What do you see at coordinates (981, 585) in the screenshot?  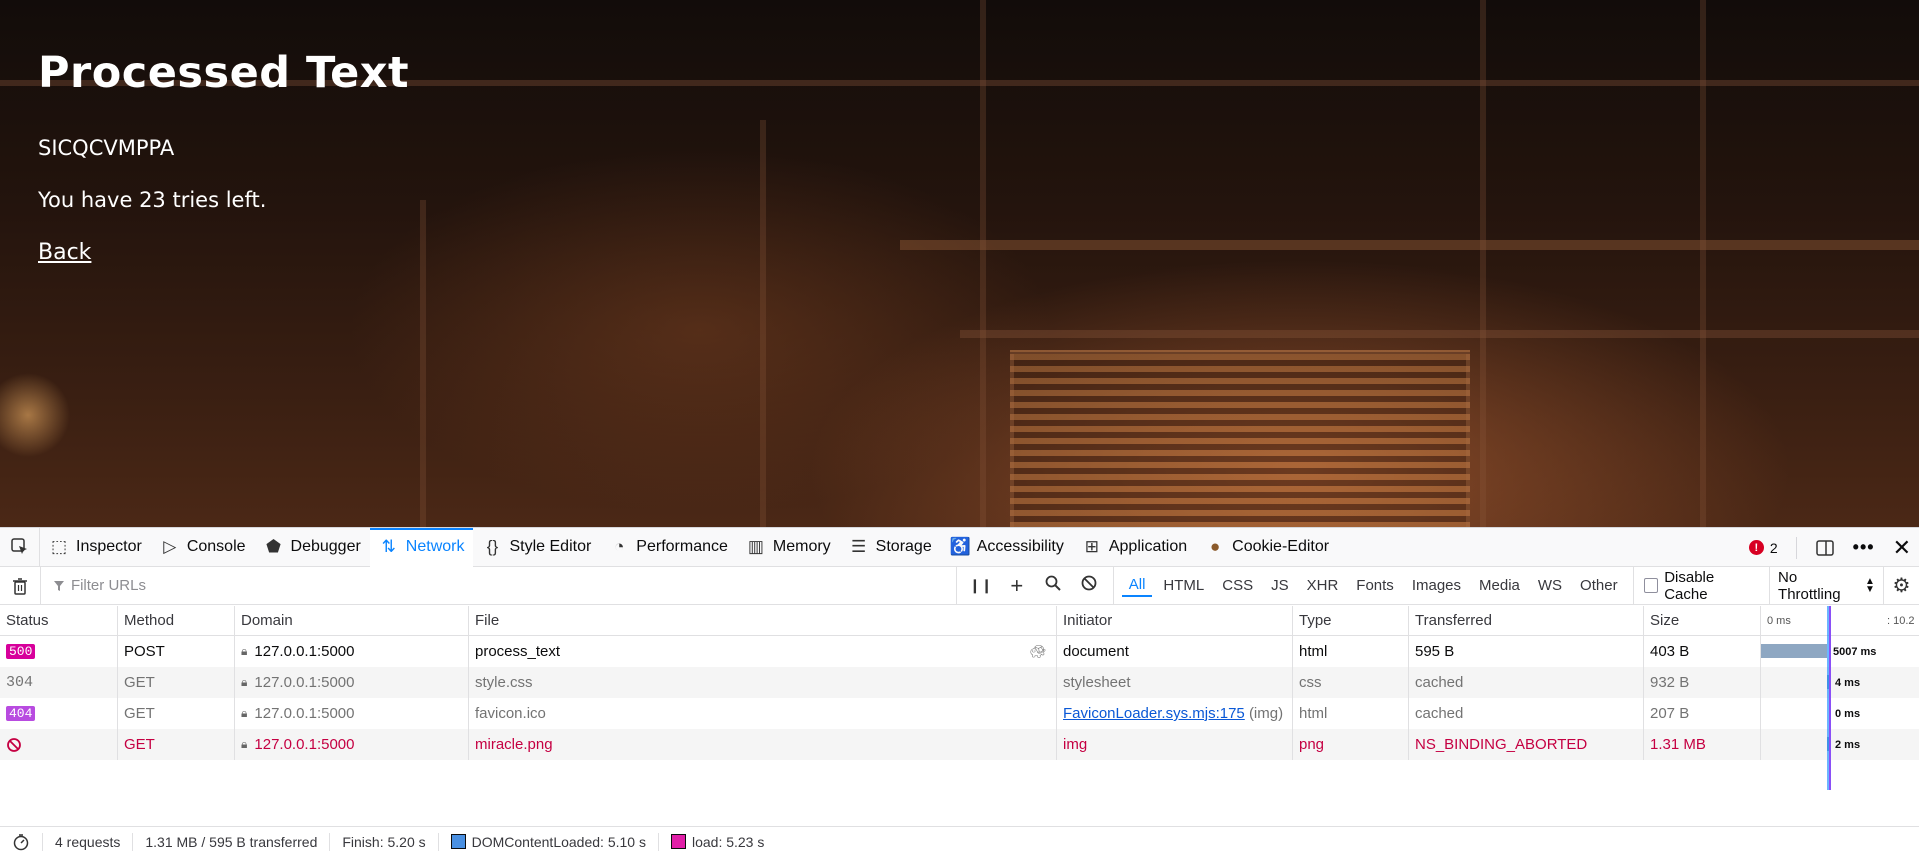 I see `pause-icon: ❙❙` at bounding box center [981, 585].